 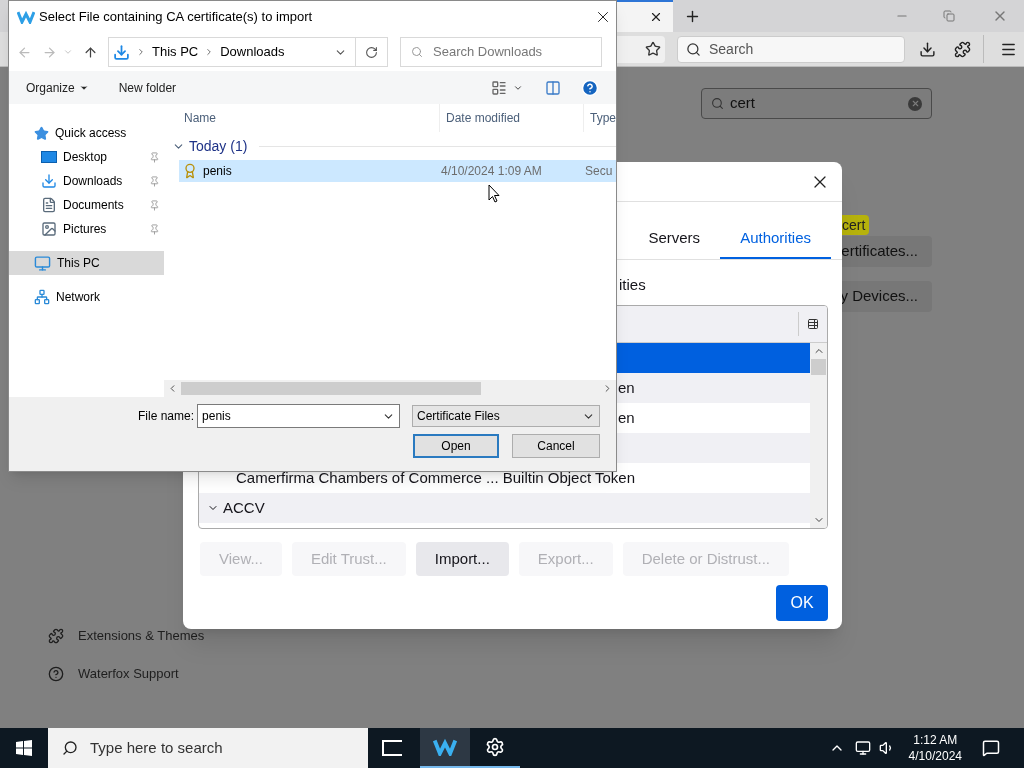 I want to click on star-icon, so click(x=41, y=133).